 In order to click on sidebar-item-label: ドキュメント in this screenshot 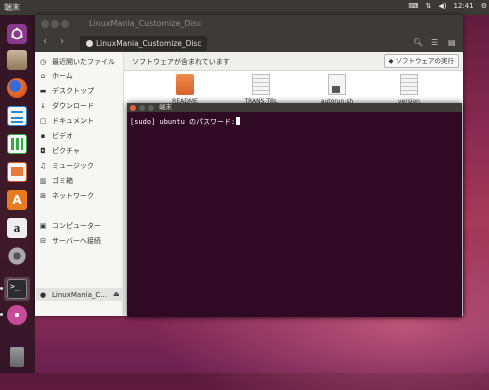, I will do `click(73, 121)`.